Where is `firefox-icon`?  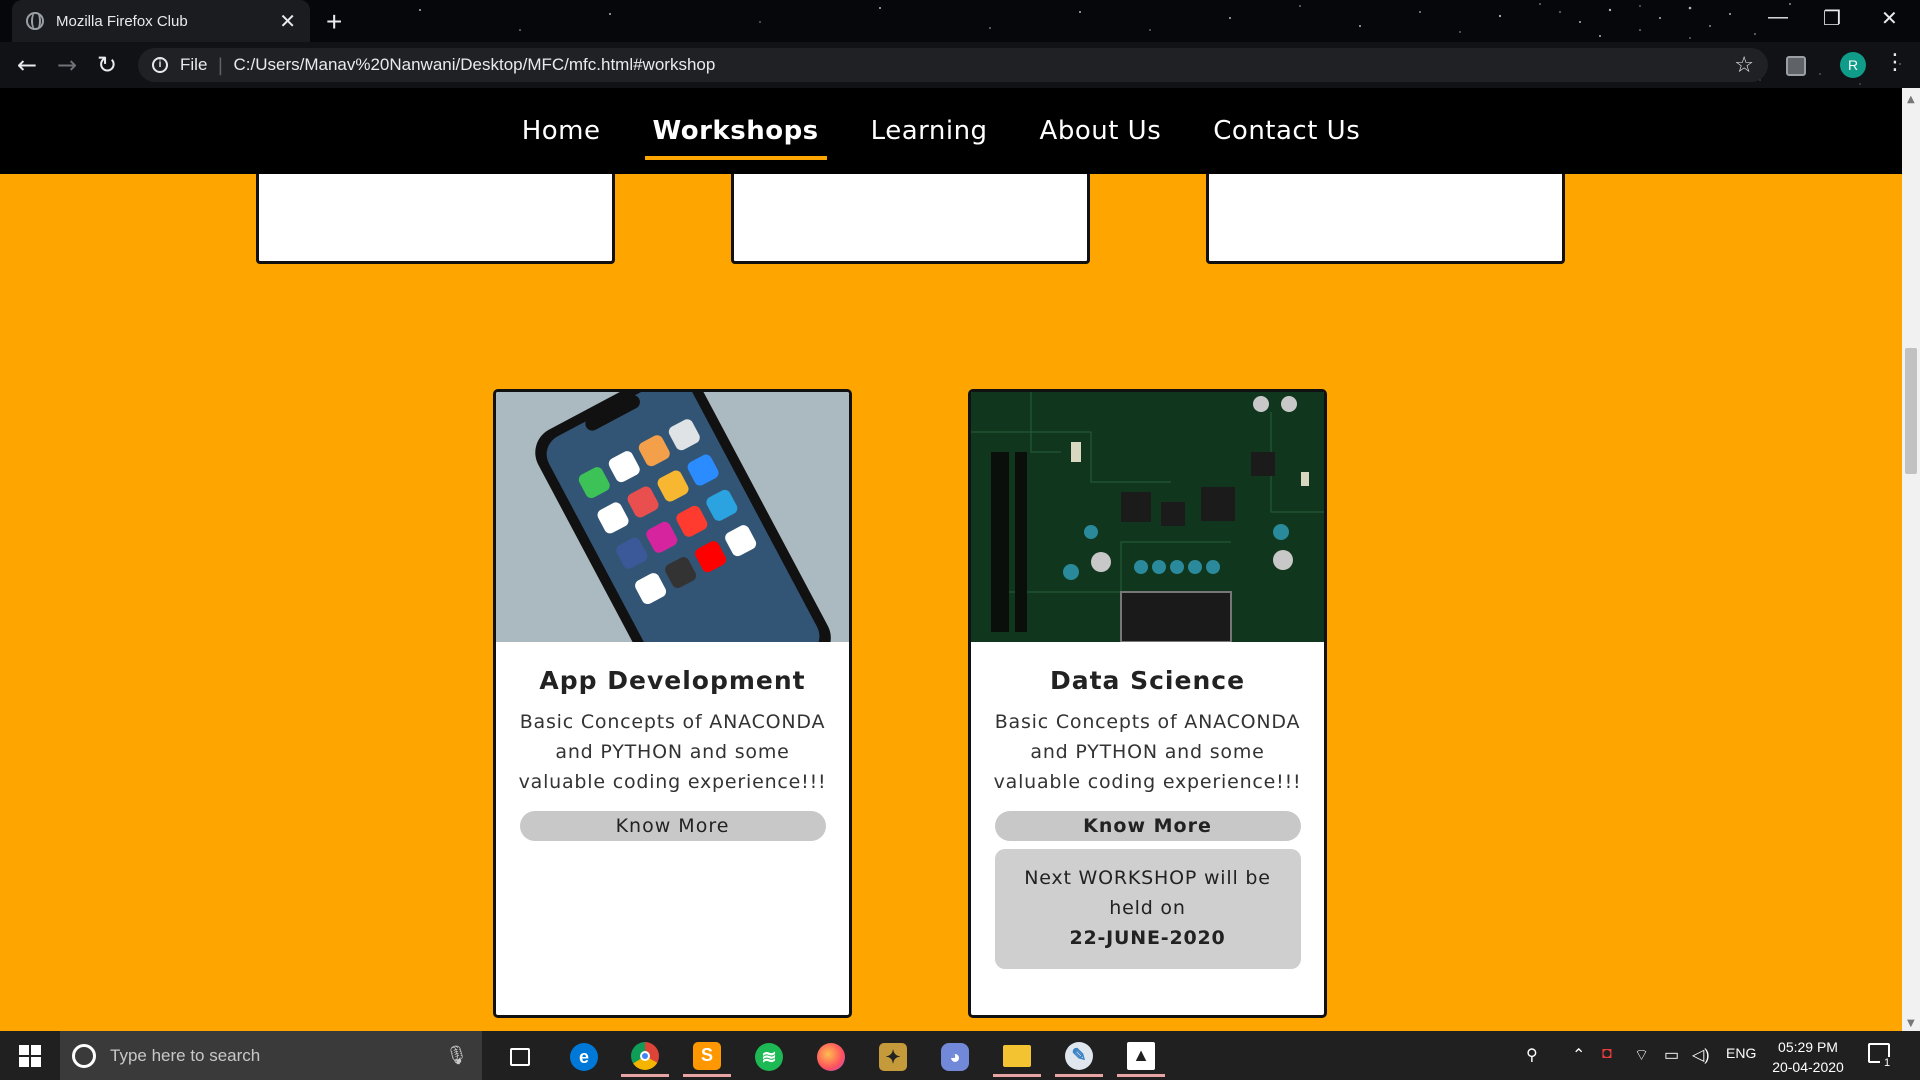 firefox-icon is located at coordinates (831, 1057).